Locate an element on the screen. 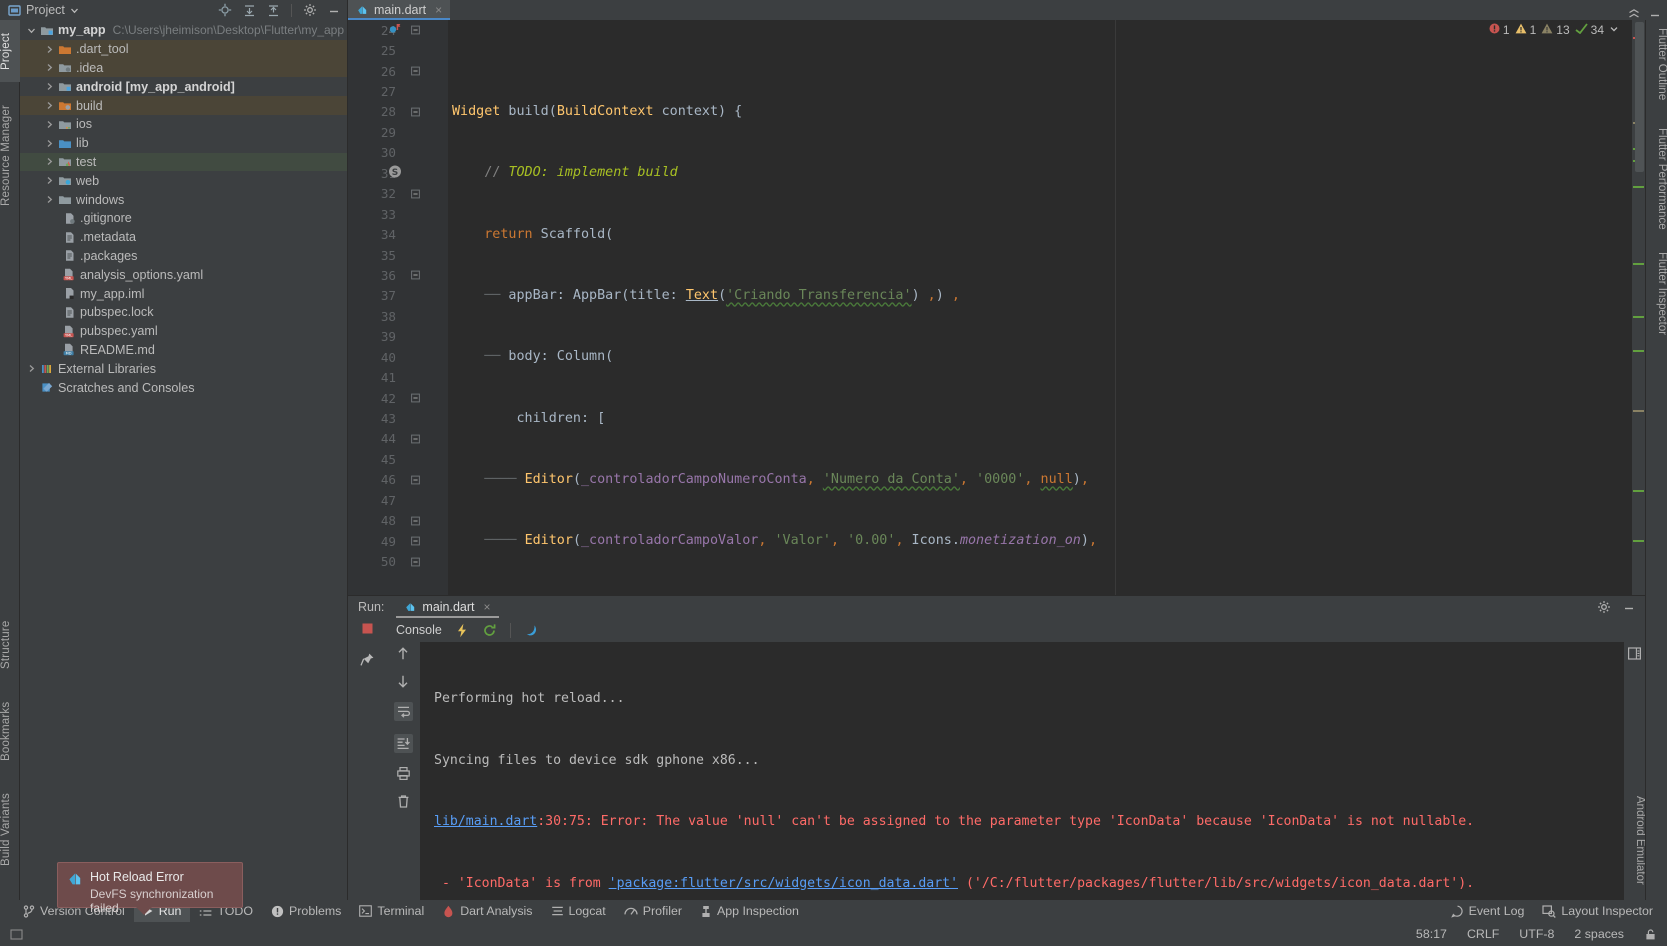 Image resolution: width=1667 pixels, height=946 pixels. sidebar-item-flutter-performance: Flutter Performance is located at coordinates (1656, 179).